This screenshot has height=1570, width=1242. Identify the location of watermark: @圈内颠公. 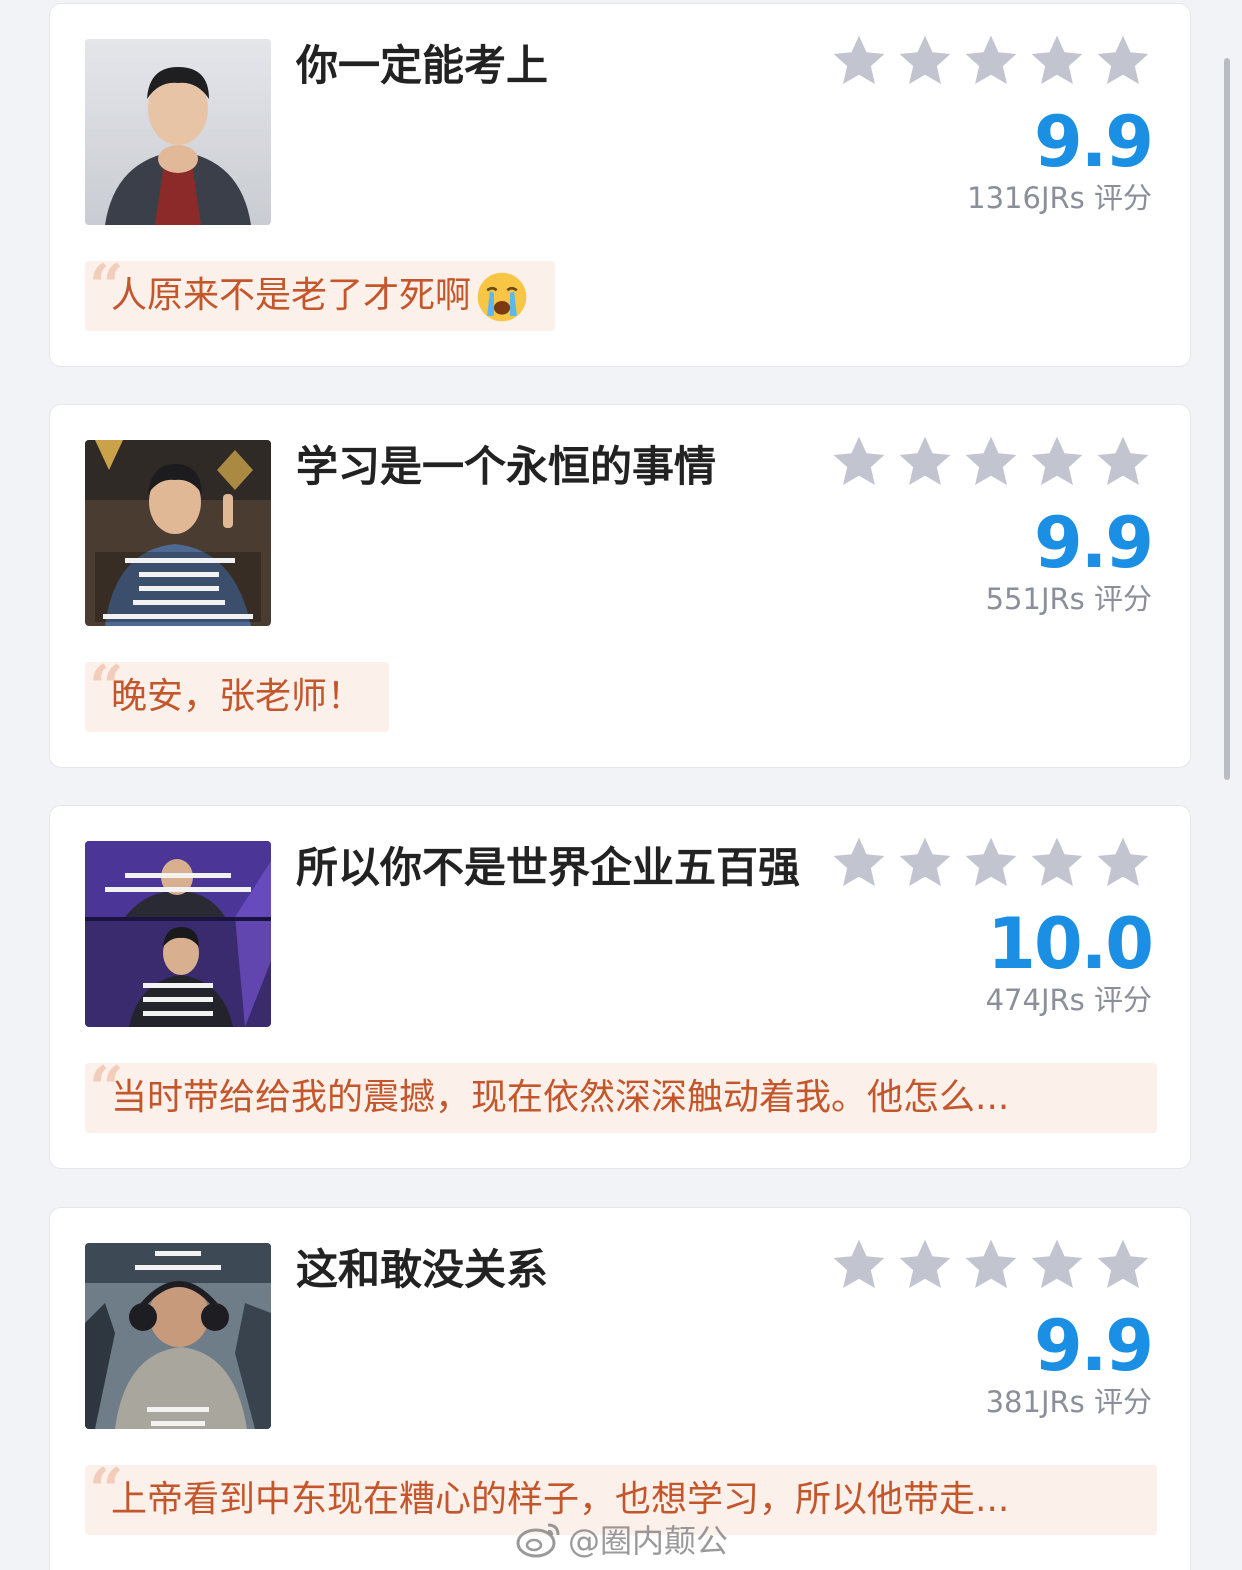
(622, 1539).